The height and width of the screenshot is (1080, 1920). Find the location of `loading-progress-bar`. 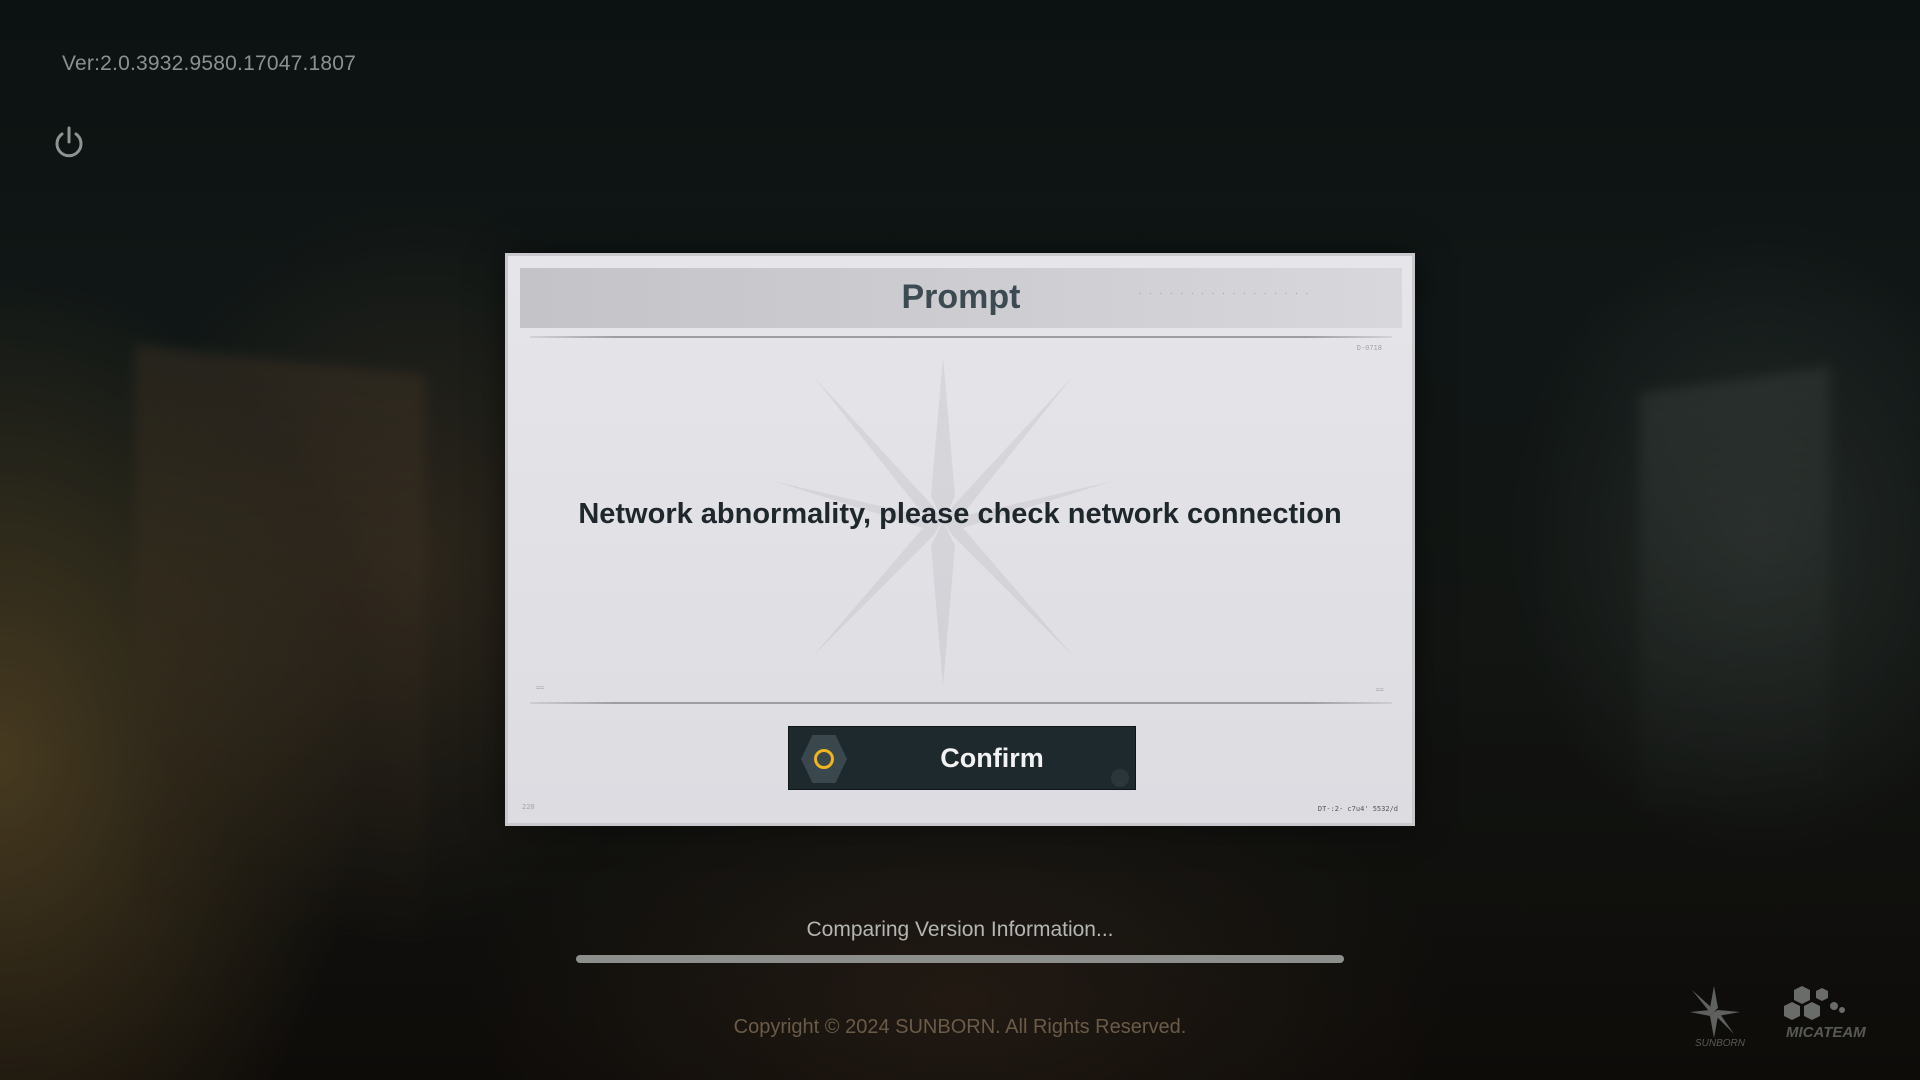

loading-progress-bar is located at coordinates (960, 959).